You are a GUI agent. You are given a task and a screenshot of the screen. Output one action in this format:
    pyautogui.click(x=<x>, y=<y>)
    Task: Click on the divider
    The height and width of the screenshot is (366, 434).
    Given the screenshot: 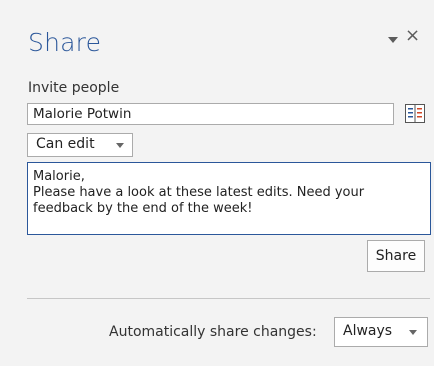 What is the action you would take?
    pyautogui.click(x=228, y=298)
    